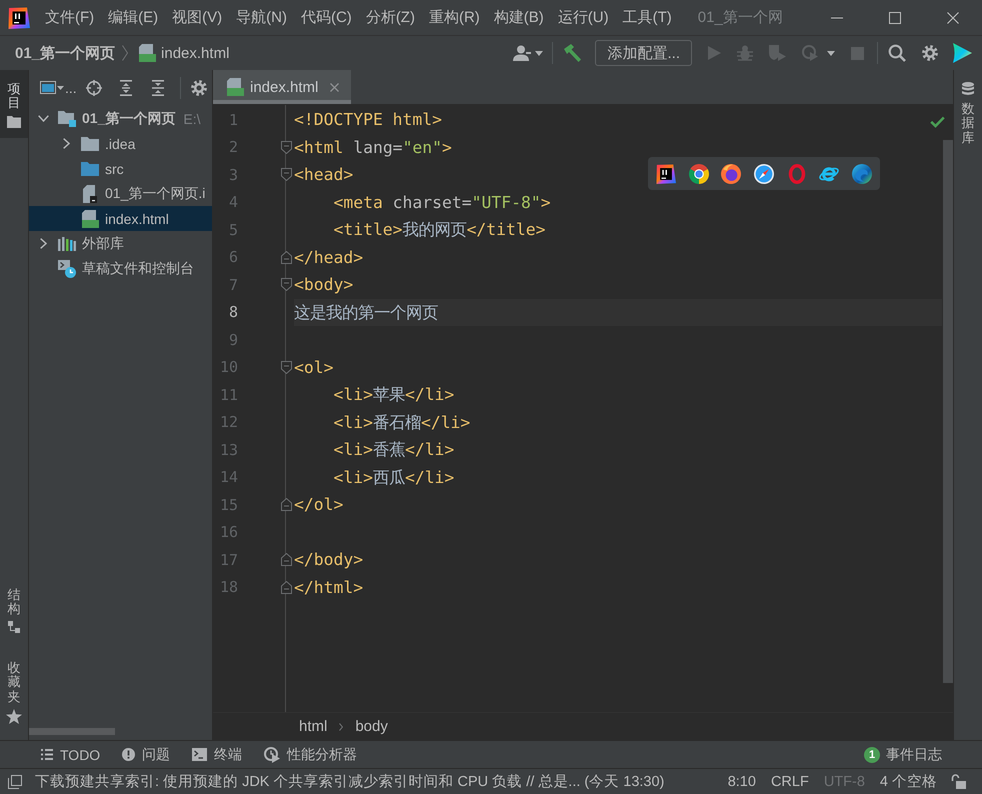 This screenshot has width=982, height=794. I want to click on menu-item: 导航(N), so click(261, 17).